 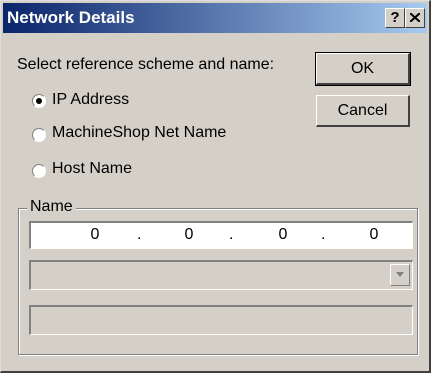 I want to click on close-button, so click(x=415, y=18).